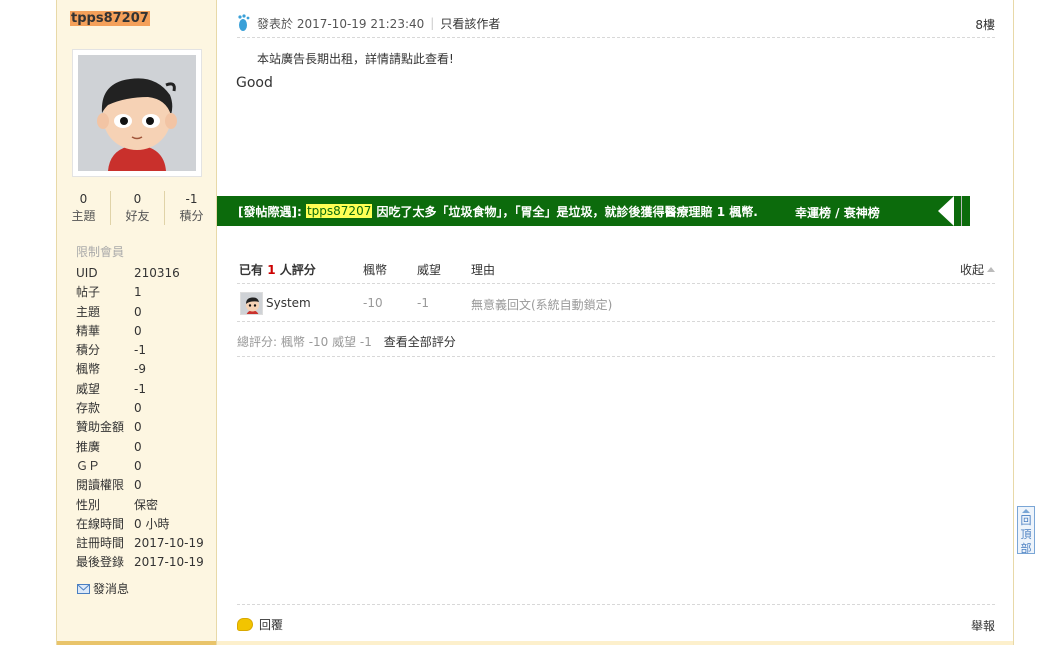  Describe the element at coordinates (270, 211) in the screenshot. I see `banner-prefix: [發帖際遇]:` at that location.